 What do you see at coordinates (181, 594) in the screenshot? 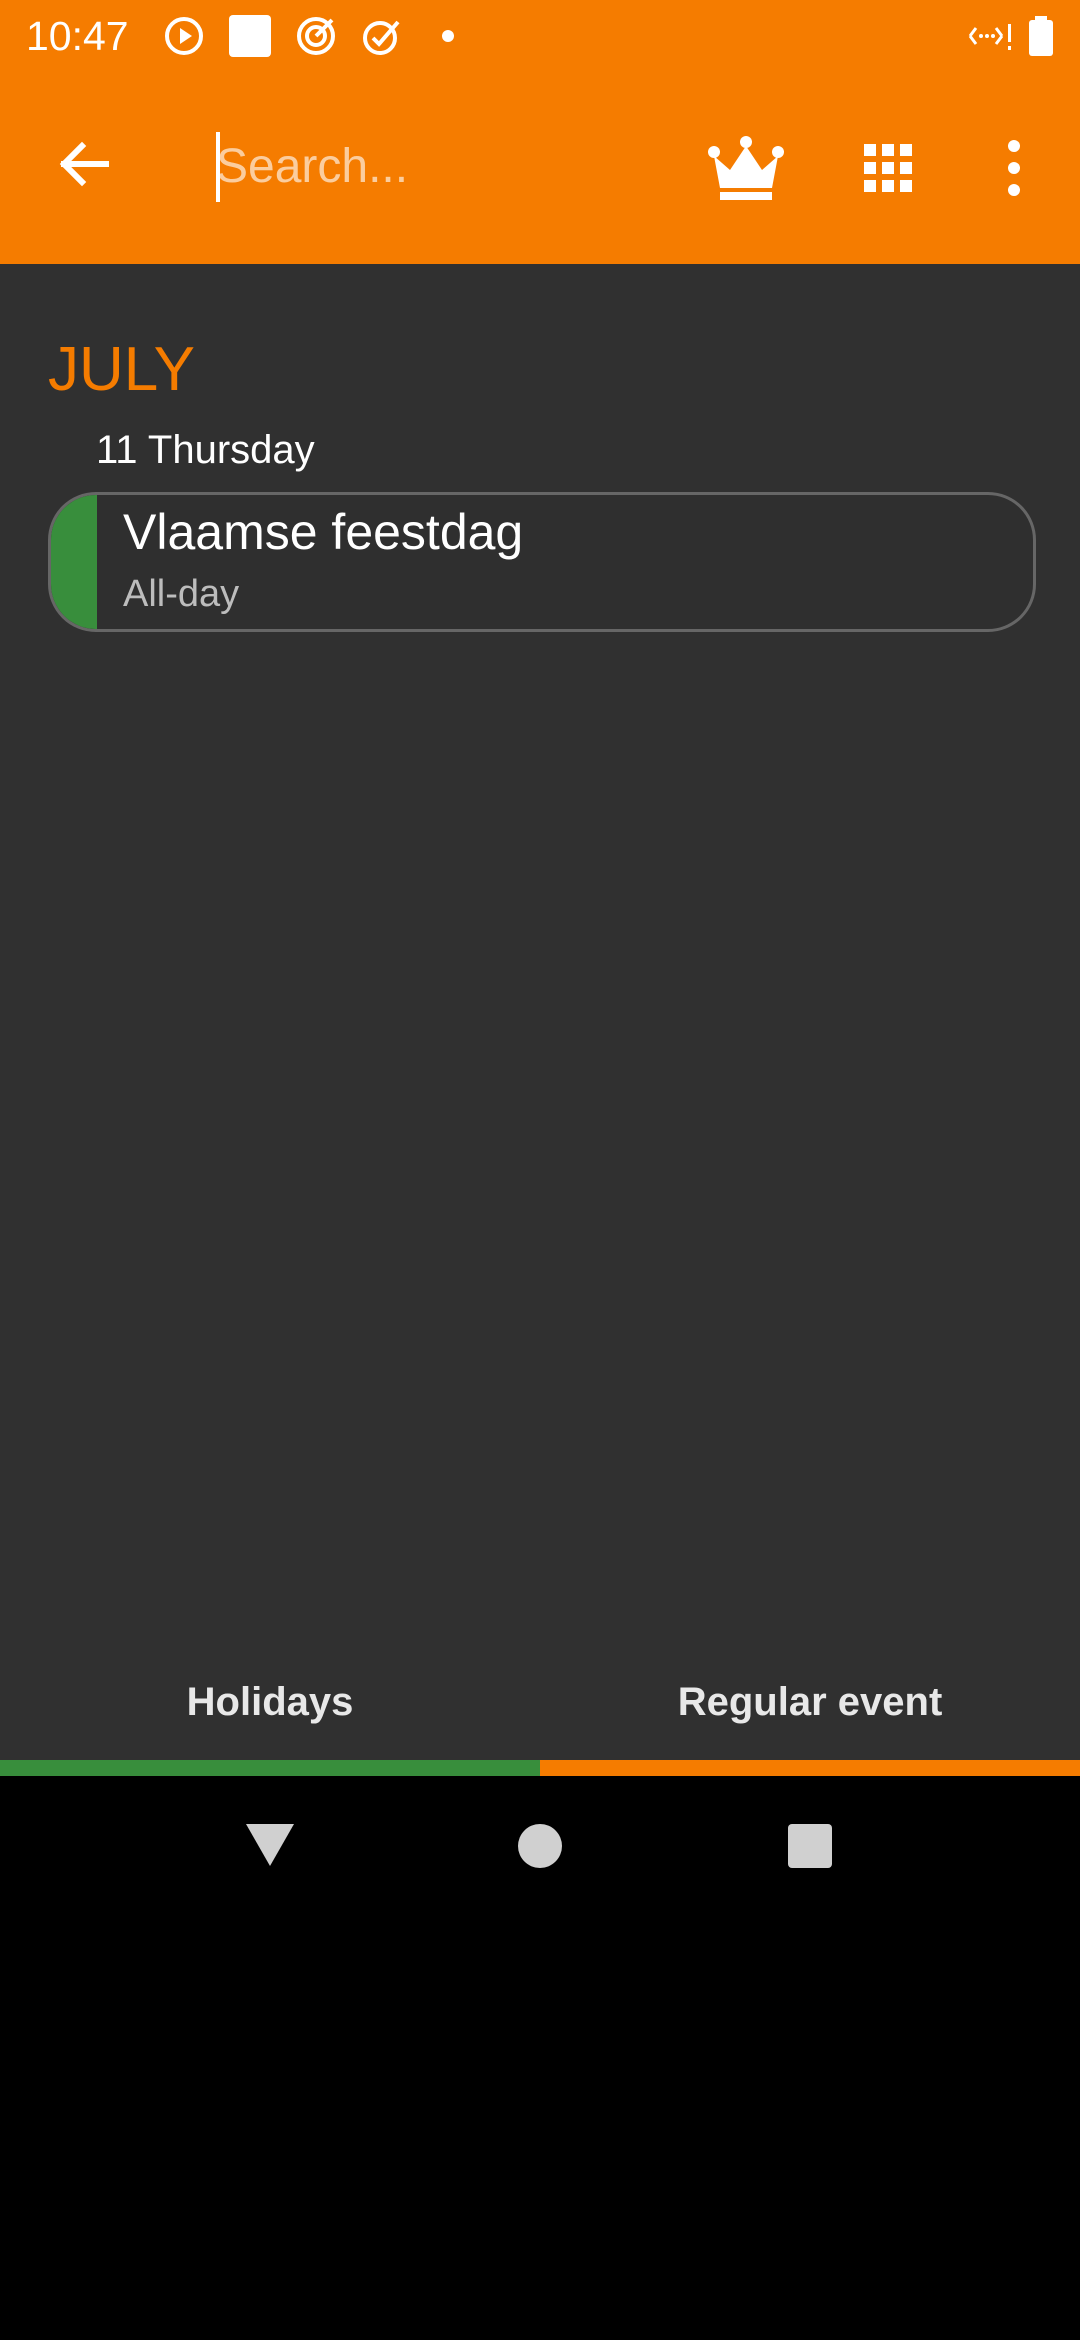
I see `event-time: All-day` at bounding box center [181, 594].